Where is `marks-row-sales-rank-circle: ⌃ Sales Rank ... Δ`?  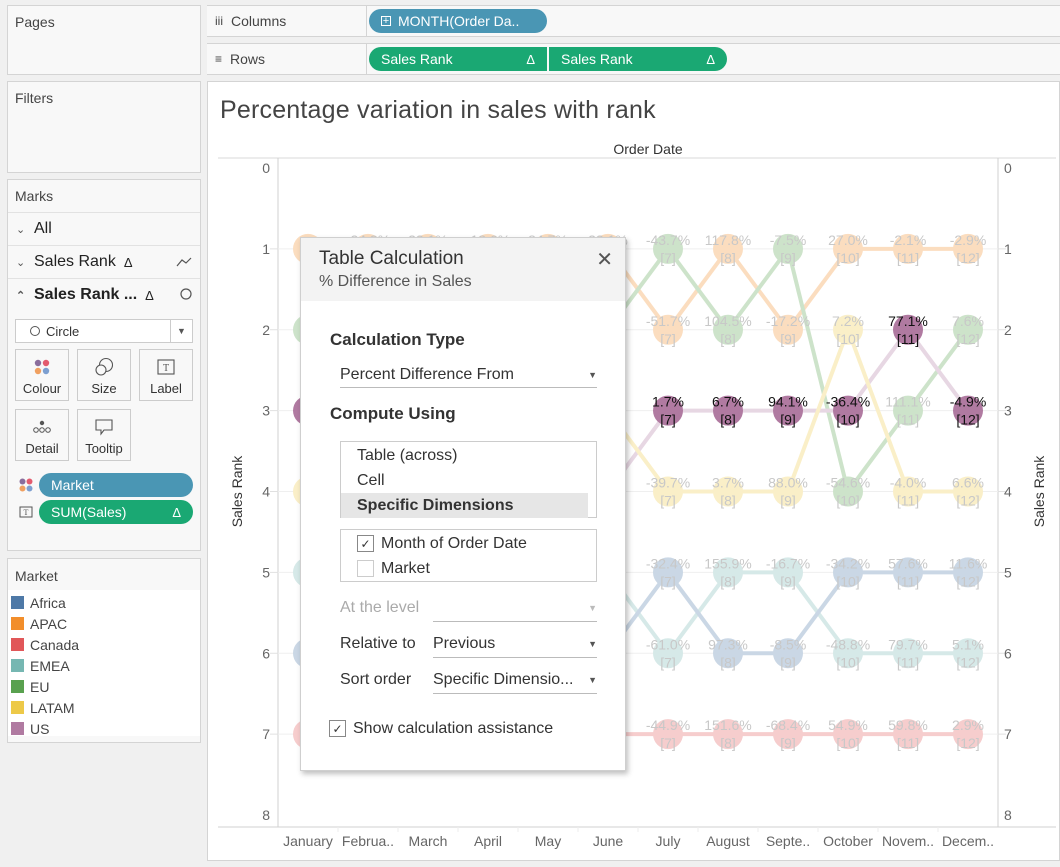 marks-row-sales-rank-circle: ⌃ Sales Rank ... Δ is located at coordinates (104, 294).